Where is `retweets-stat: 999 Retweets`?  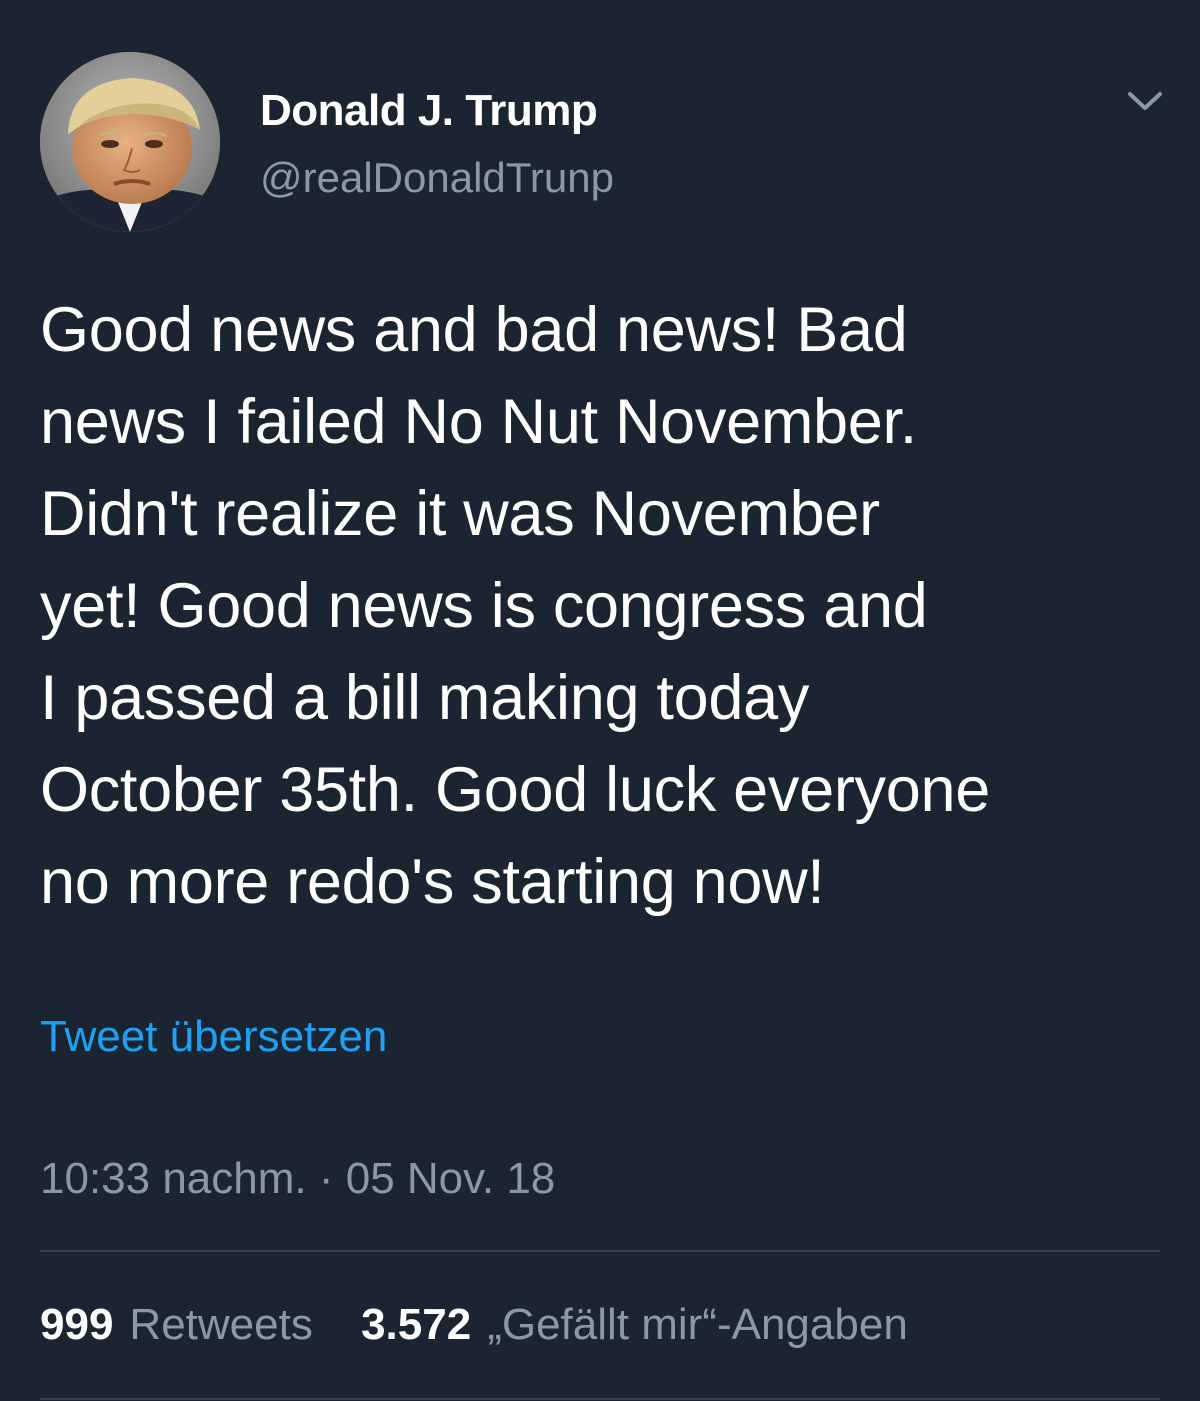
retweets-stat: 999 Retweets is located at coordinates (176, 1325).